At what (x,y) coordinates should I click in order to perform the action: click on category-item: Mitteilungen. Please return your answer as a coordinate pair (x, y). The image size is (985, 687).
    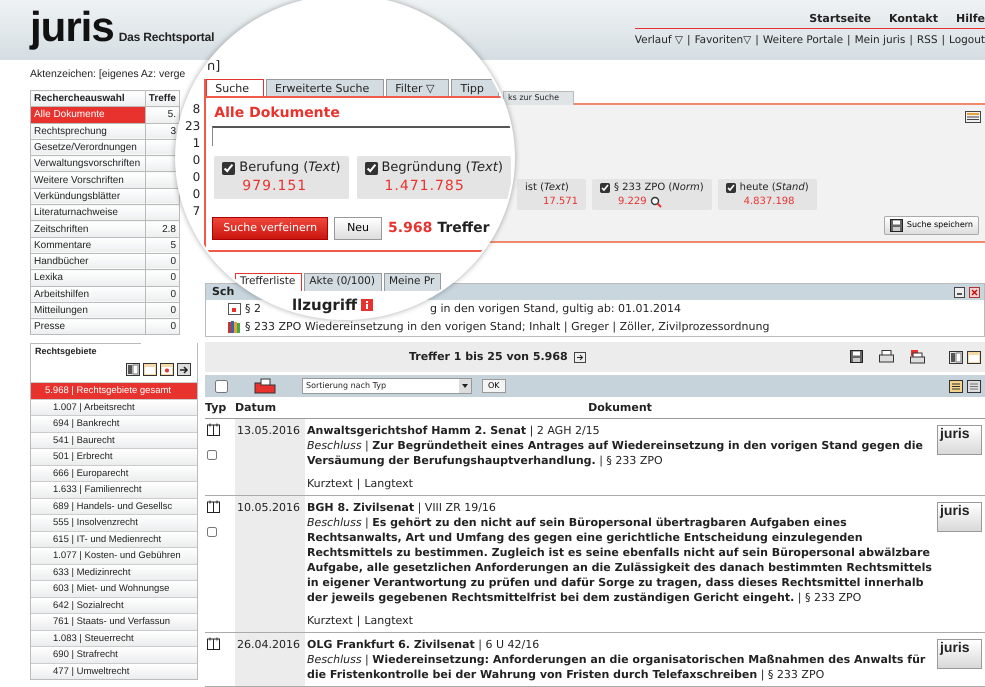
    Looking at the image, I should click on (88, 310).